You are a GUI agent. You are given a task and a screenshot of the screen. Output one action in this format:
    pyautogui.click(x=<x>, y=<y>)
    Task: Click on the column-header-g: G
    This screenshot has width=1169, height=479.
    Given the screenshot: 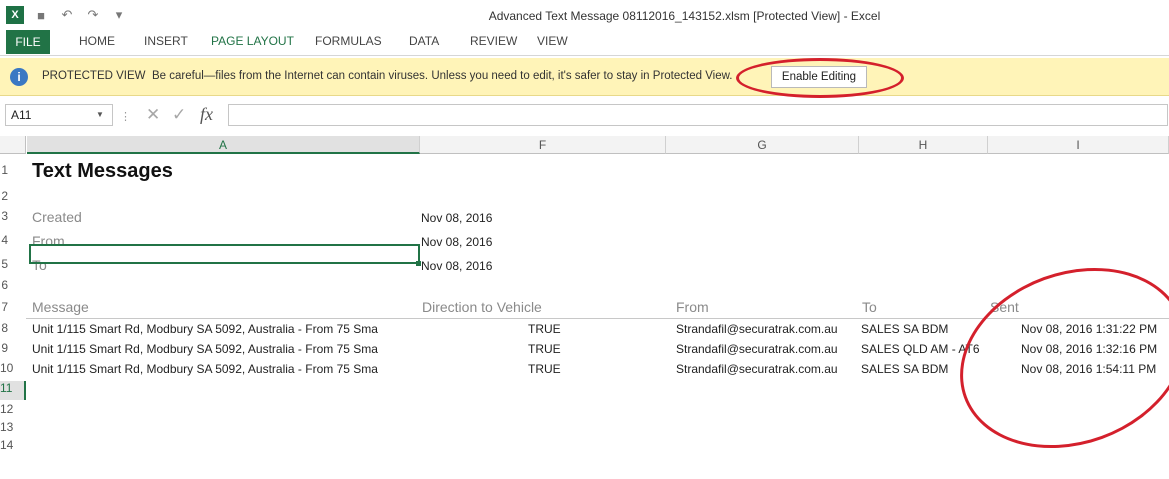 What is the action you would take?
    pyautogui.click(x=762, y=145)
    